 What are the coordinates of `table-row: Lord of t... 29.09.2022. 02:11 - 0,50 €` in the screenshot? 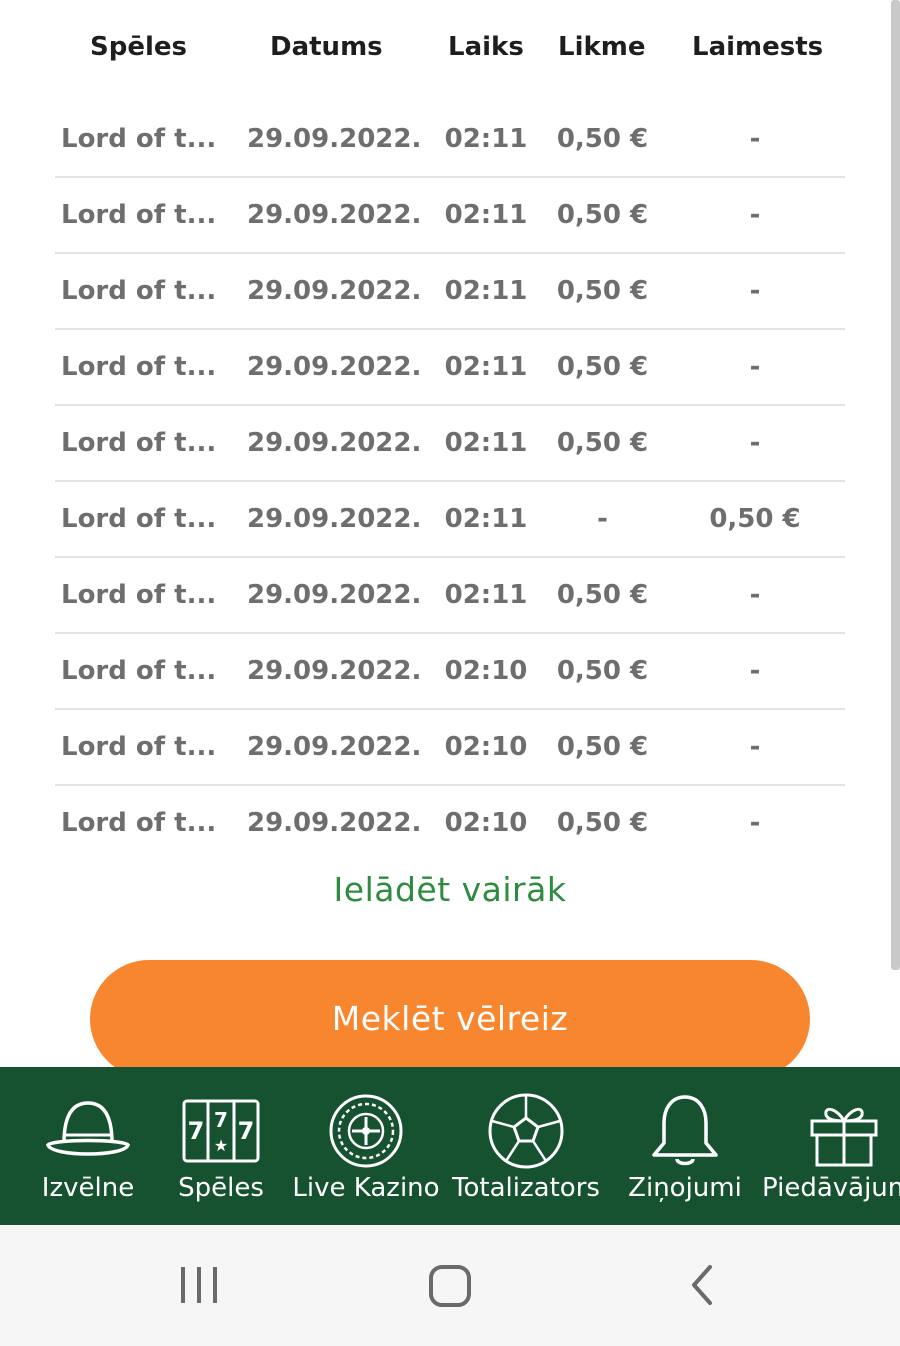 It's located at (450, 520).